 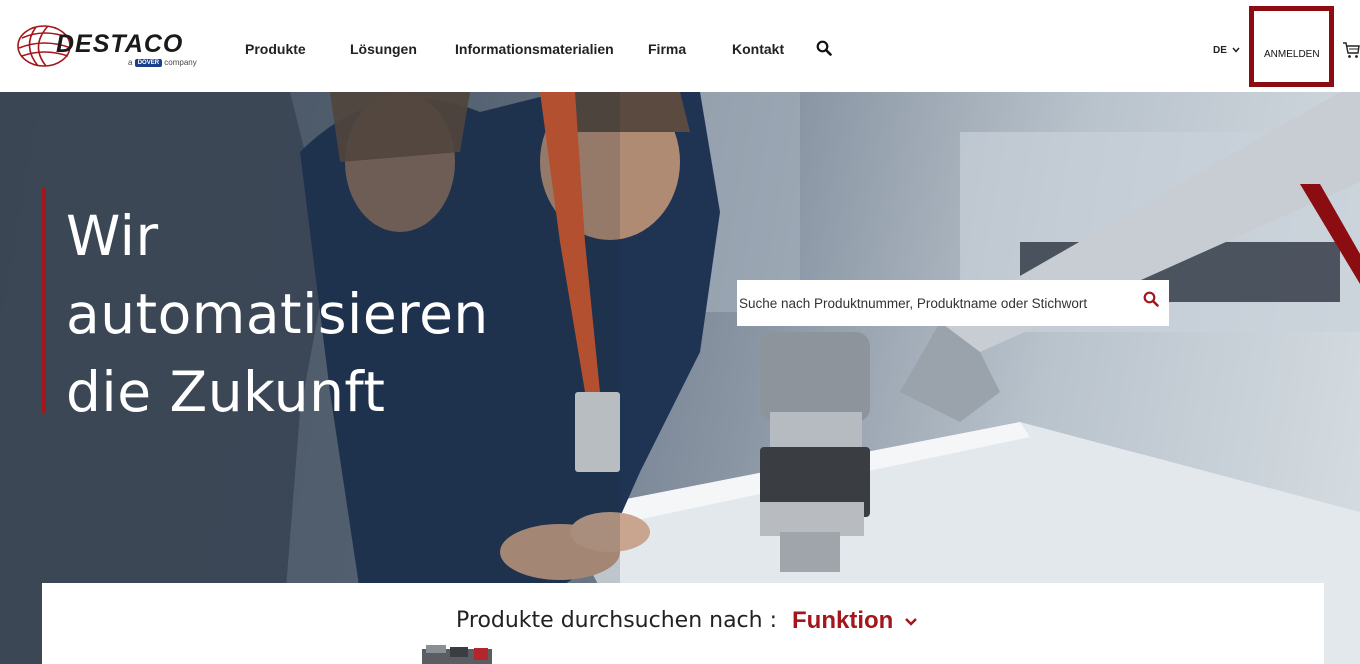 What do you see at coordinates (758, 49) in the screenshot?
I see `nav-item-kontakt: Kontakt` at bounding box center [758, 49].